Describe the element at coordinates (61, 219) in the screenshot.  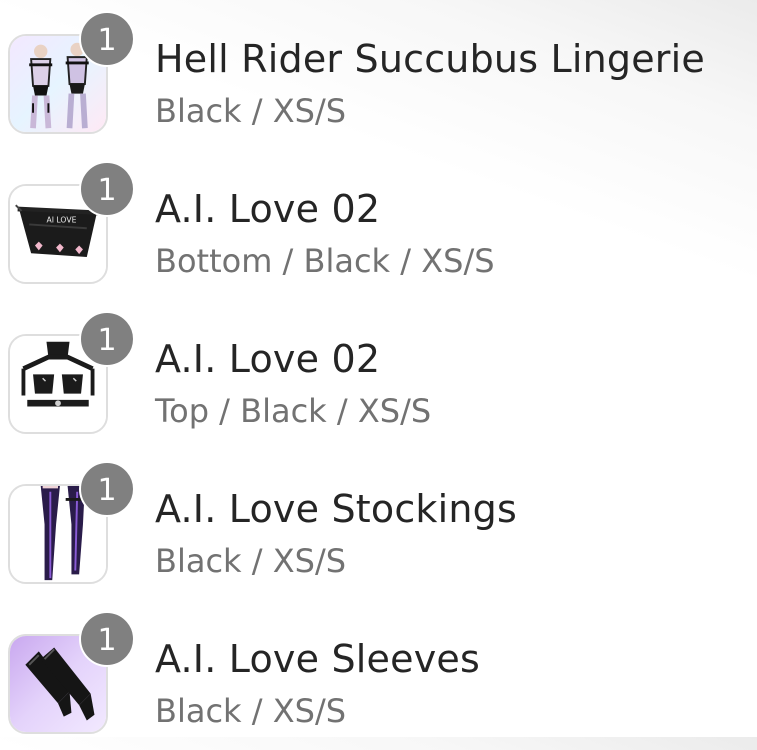
I see `svg-text: AI LOVE` at that location.